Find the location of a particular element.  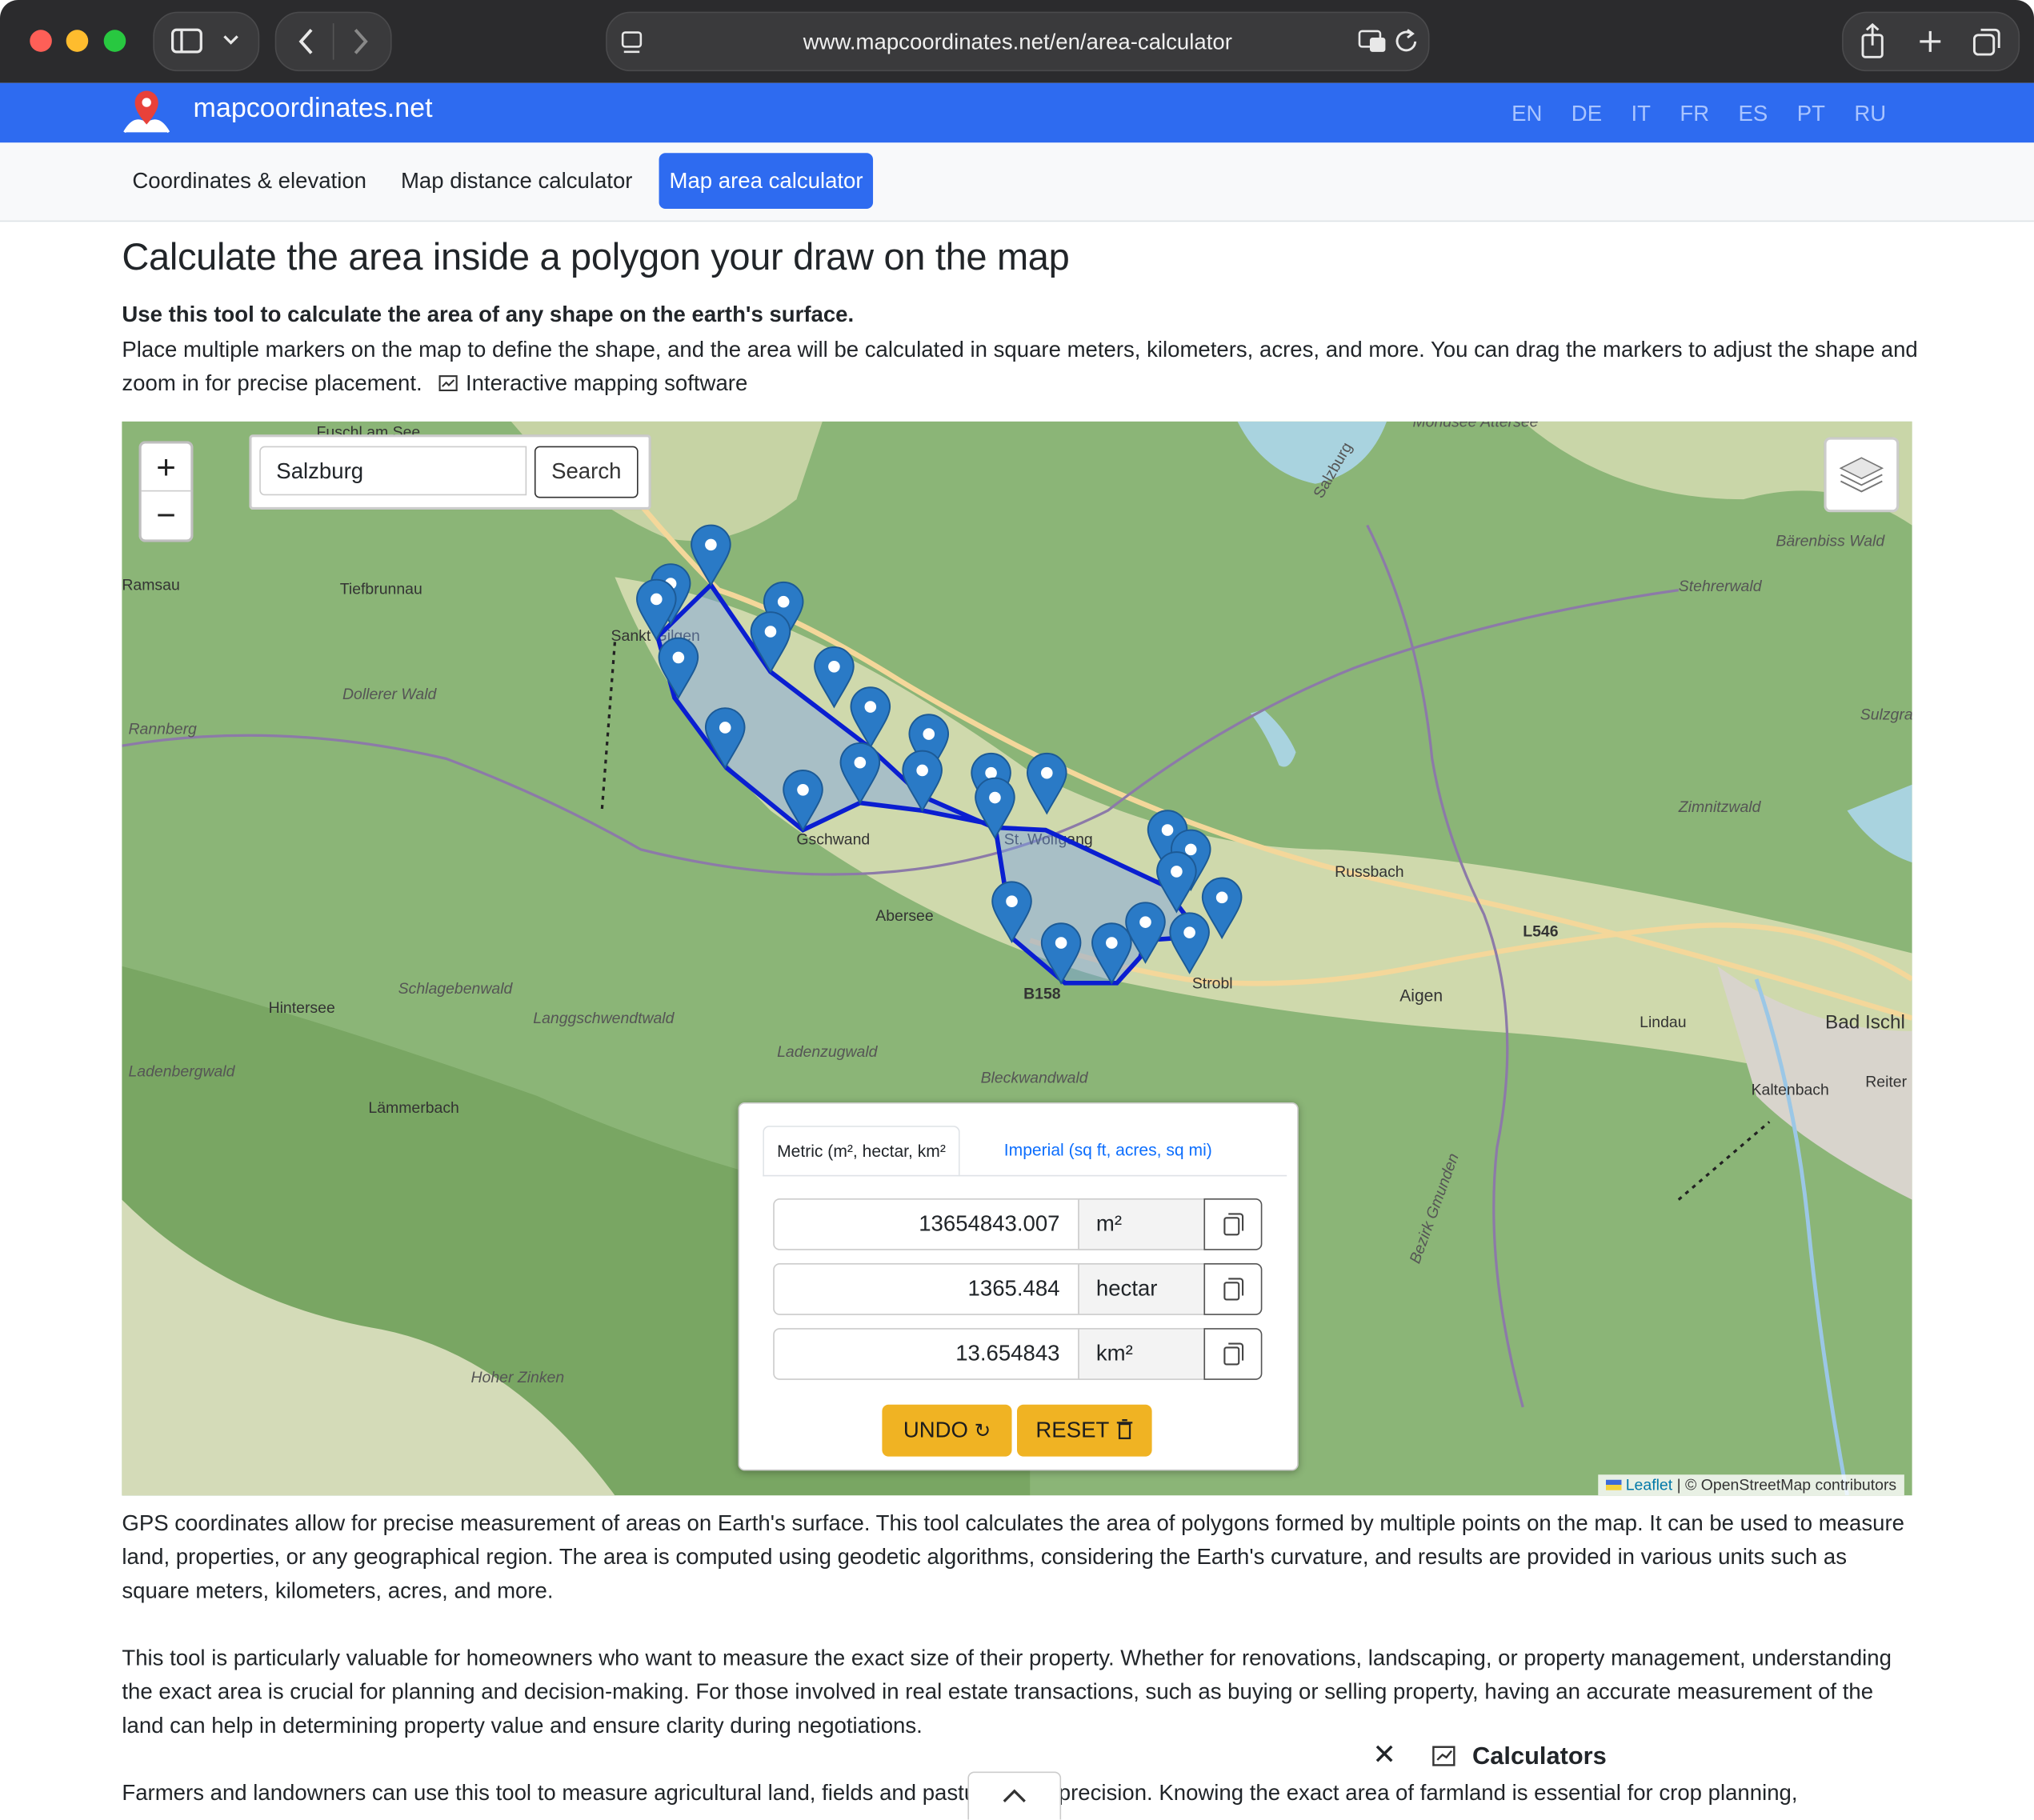

svg-text: Schlagebenwald is located at coordinates (456, 989).